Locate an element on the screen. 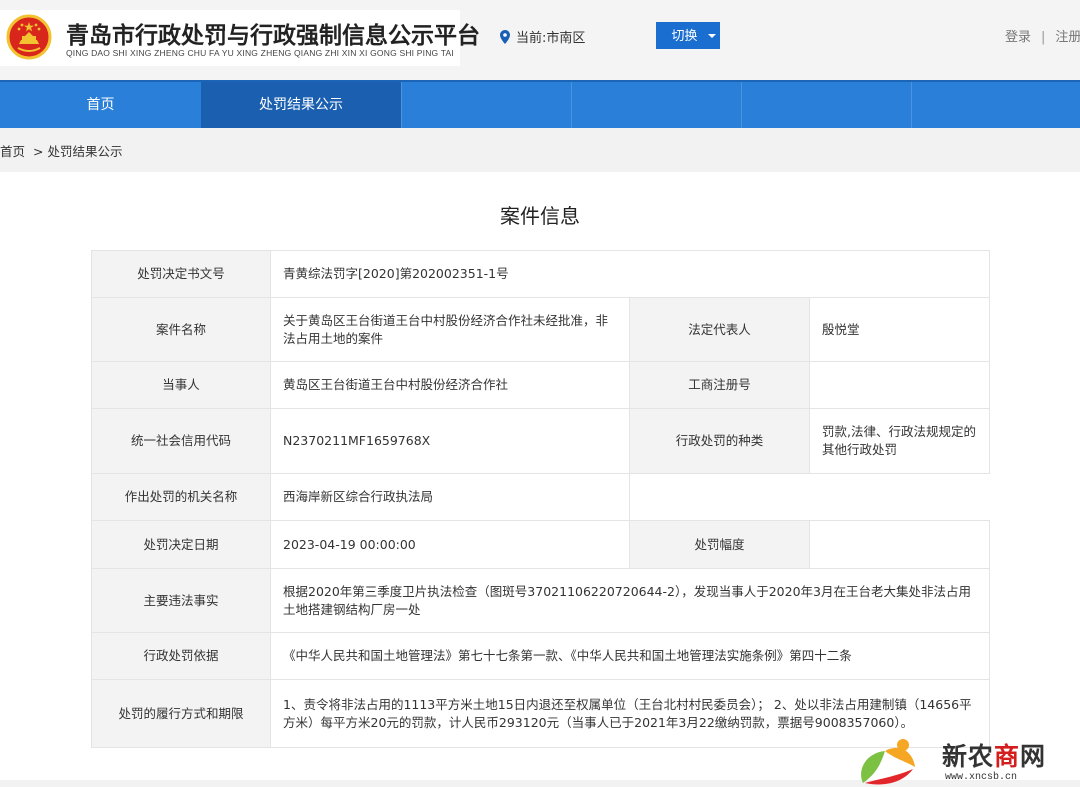 The width and height of the screenshot is (1080, 787). watermark-brand-red: 商 is located at coordinates (1007, 756).